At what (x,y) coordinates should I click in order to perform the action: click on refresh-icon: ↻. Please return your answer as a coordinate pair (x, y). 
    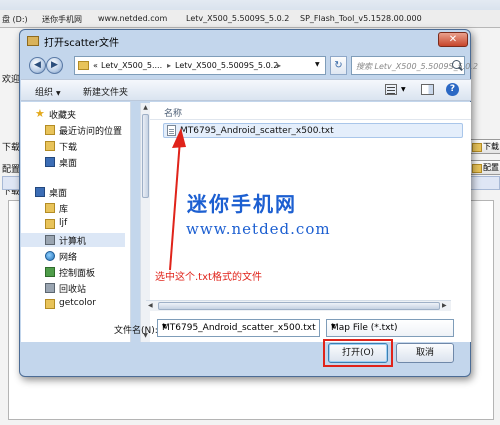
    Looking at the image, I should click on (338, 65).